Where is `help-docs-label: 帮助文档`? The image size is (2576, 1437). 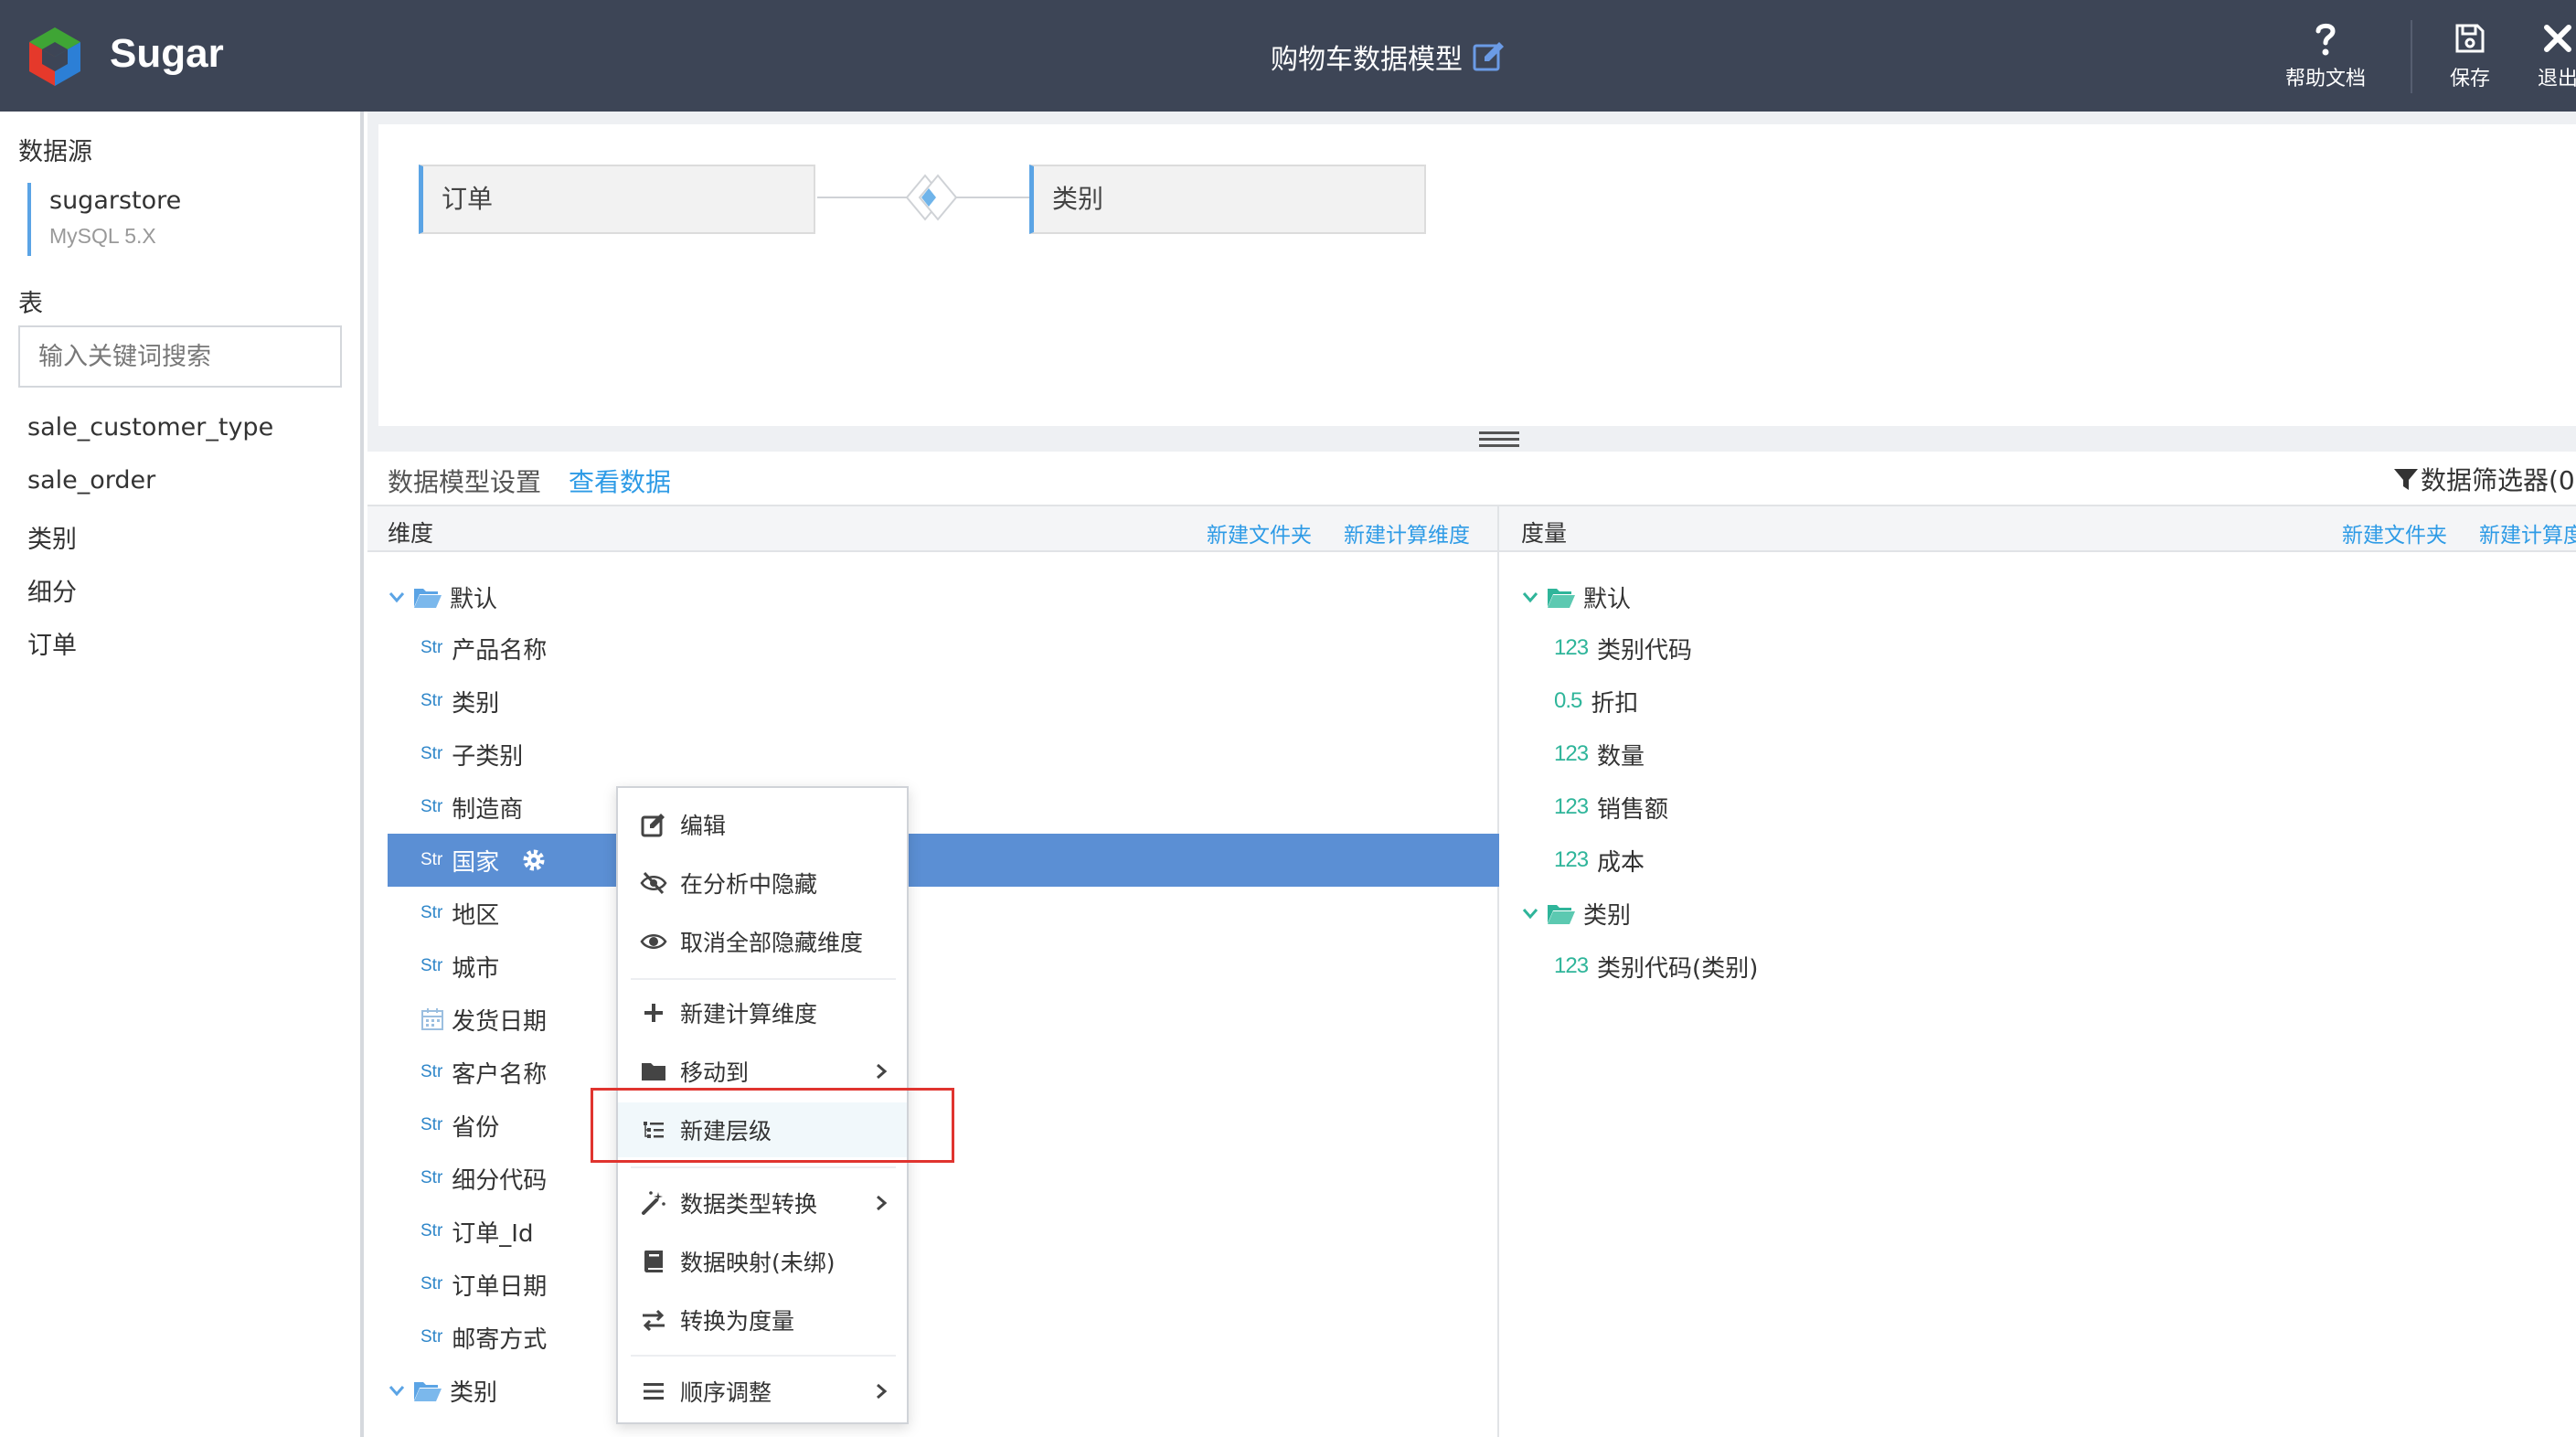 help-docs-label: 帮助文档 is located at coordinates (2326, 79).